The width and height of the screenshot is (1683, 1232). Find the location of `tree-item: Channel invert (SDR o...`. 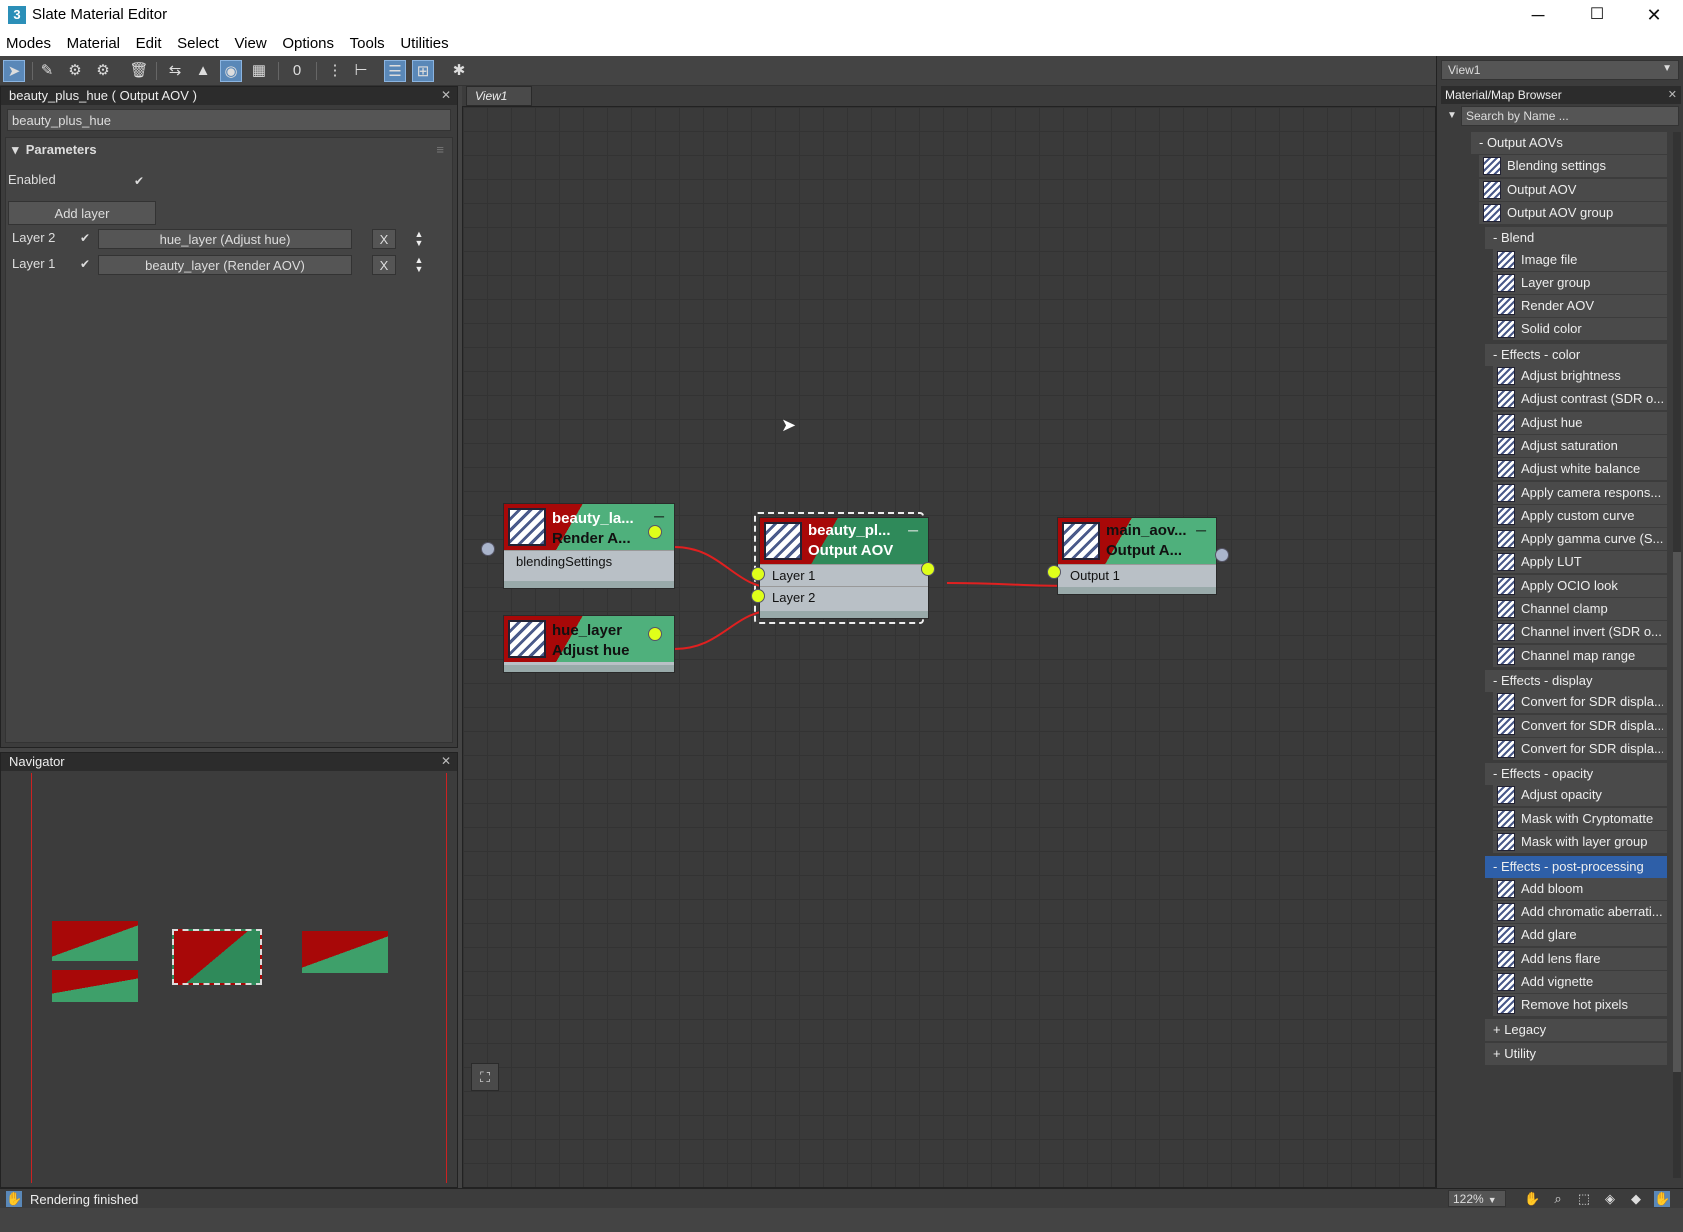

tree-item: Channel invert (SDR o... is located at coordinates (1580, 632).